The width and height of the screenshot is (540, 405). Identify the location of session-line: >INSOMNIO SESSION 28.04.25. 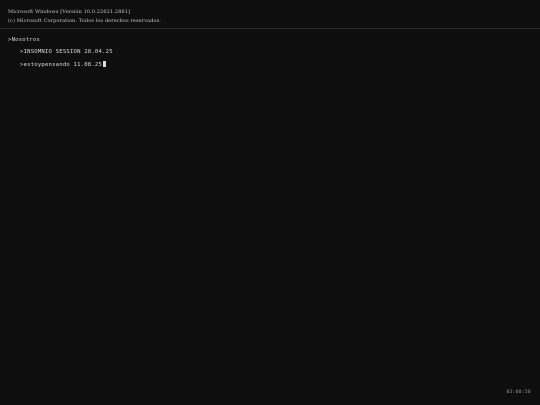
(66, 52).